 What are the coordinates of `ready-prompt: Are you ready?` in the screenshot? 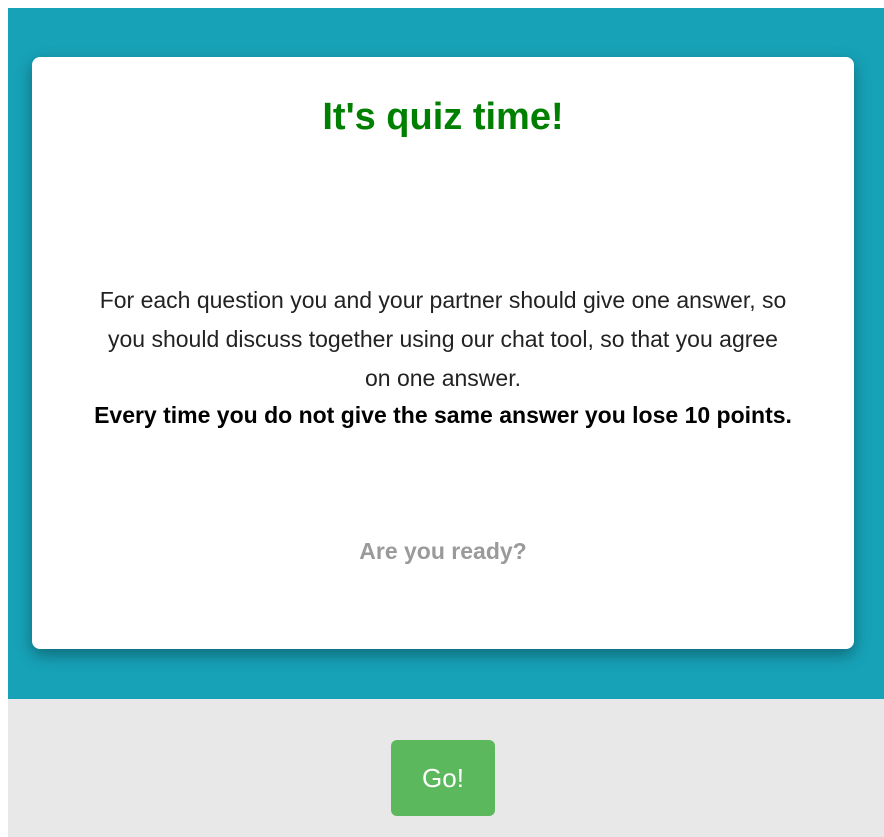 It's located at (443, 551).